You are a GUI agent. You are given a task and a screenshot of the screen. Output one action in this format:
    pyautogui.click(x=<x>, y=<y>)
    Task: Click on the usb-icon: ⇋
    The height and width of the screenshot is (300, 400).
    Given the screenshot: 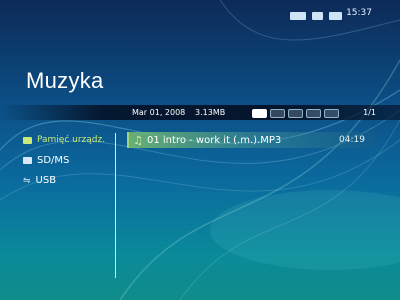 What is the action you would take?
    pyautogui.click(x=27, y=180)
    